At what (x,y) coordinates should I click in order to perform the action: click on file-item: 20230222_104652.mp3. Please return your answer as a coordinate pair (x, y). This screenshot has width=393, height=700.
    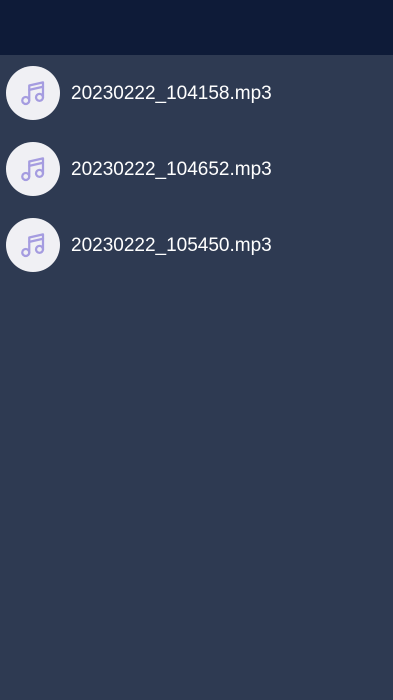
    Looking at the image, I should click on (196, 169).